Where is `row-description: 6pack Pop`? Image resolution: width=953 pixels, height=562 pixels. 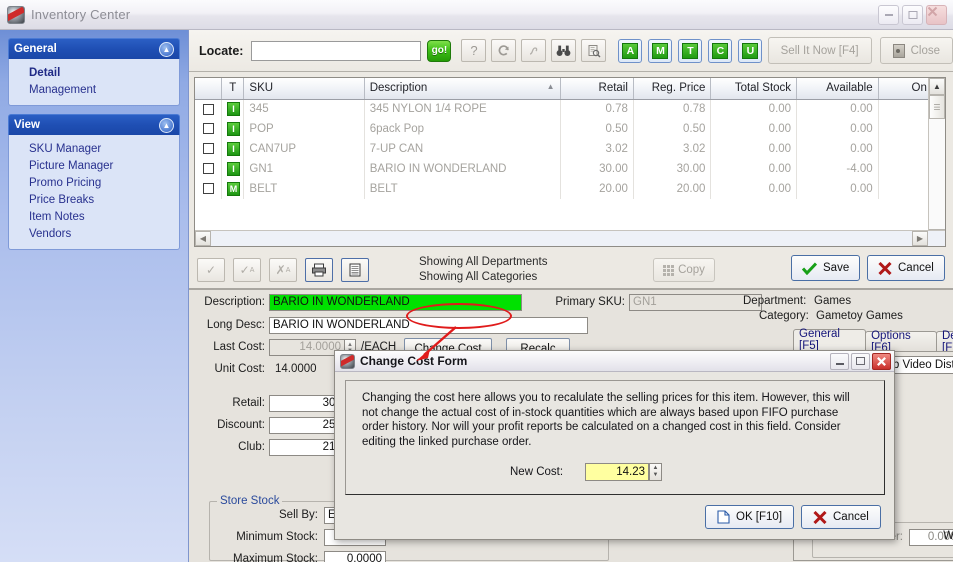 row-description: 6pack Pop is located at coordinates (462, 129).